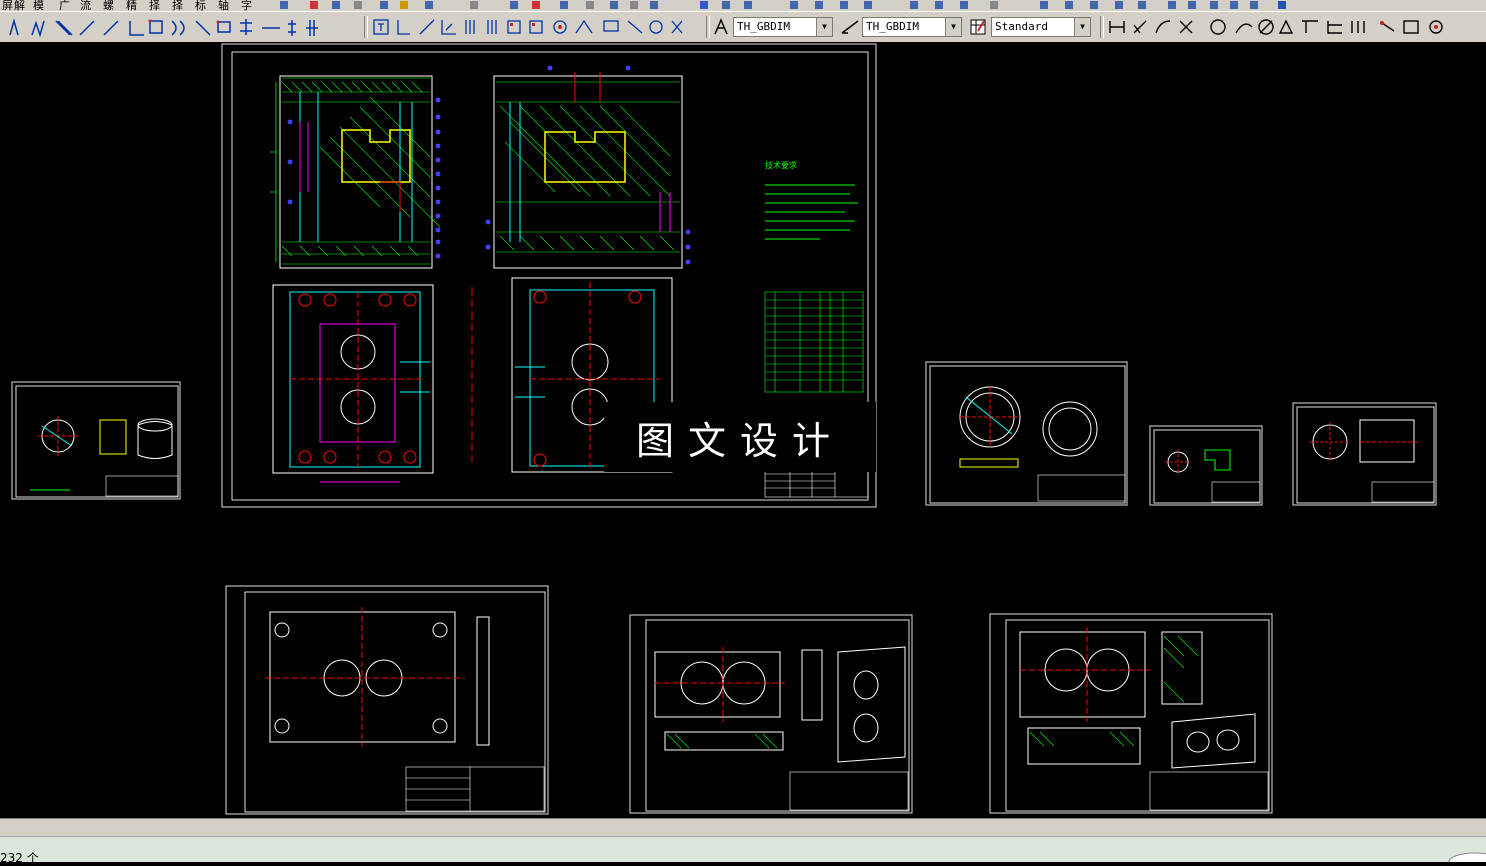  What do you see at coordinates (878, 5) in the screenshot?
I see `top-toolbar-icons` at bounding box center [878, 5].